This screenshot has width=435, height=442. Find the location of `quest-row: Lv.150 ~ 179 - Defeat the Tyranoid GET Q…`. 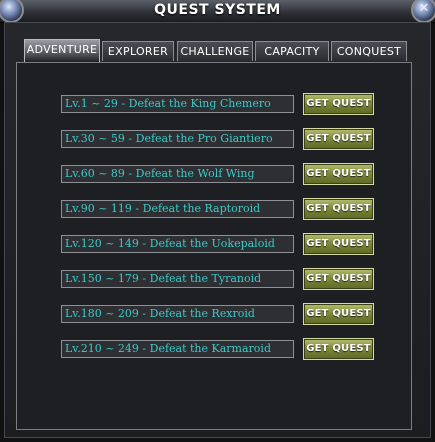

quest-row: Lv.150 ~ 179 - Defeat the Tyranoid GET Q… is located at coordinates (218, 279).